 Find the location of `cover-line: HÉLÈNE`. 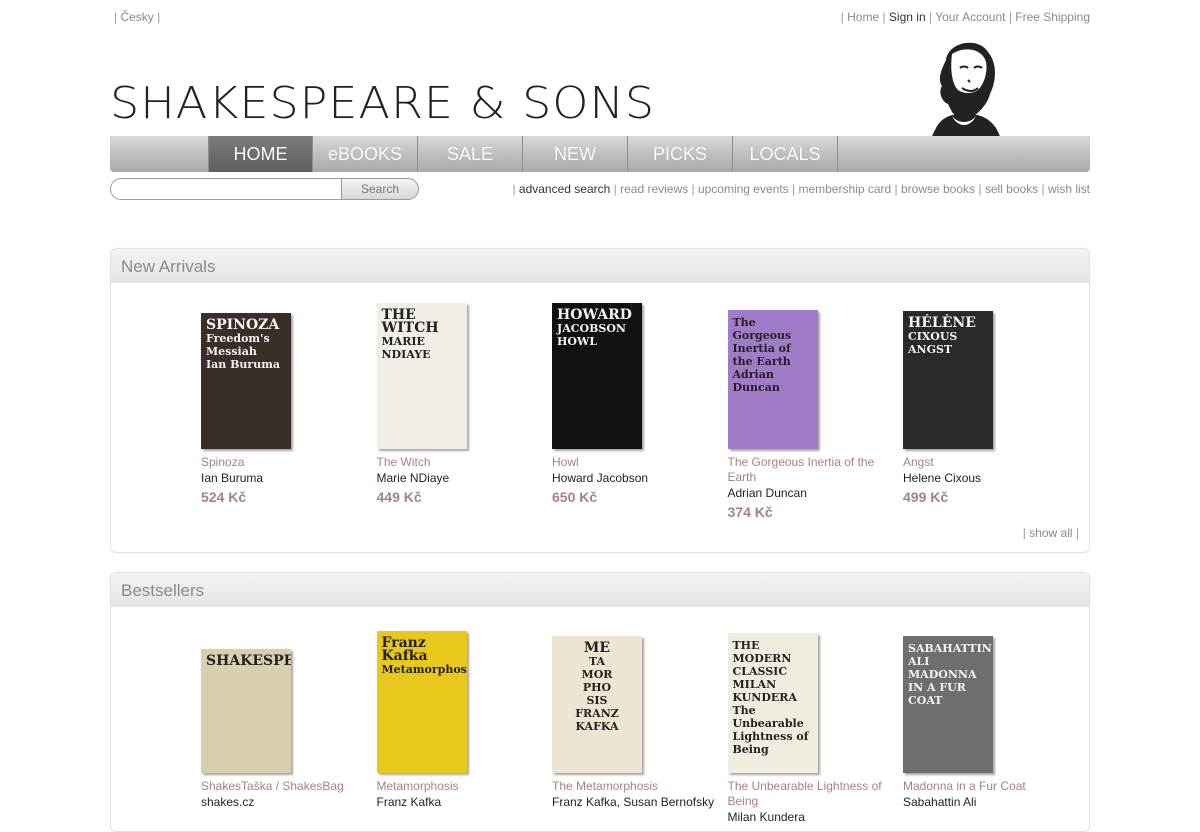

cover-line: HÉLÈNE is located at coordinates (942, 323).